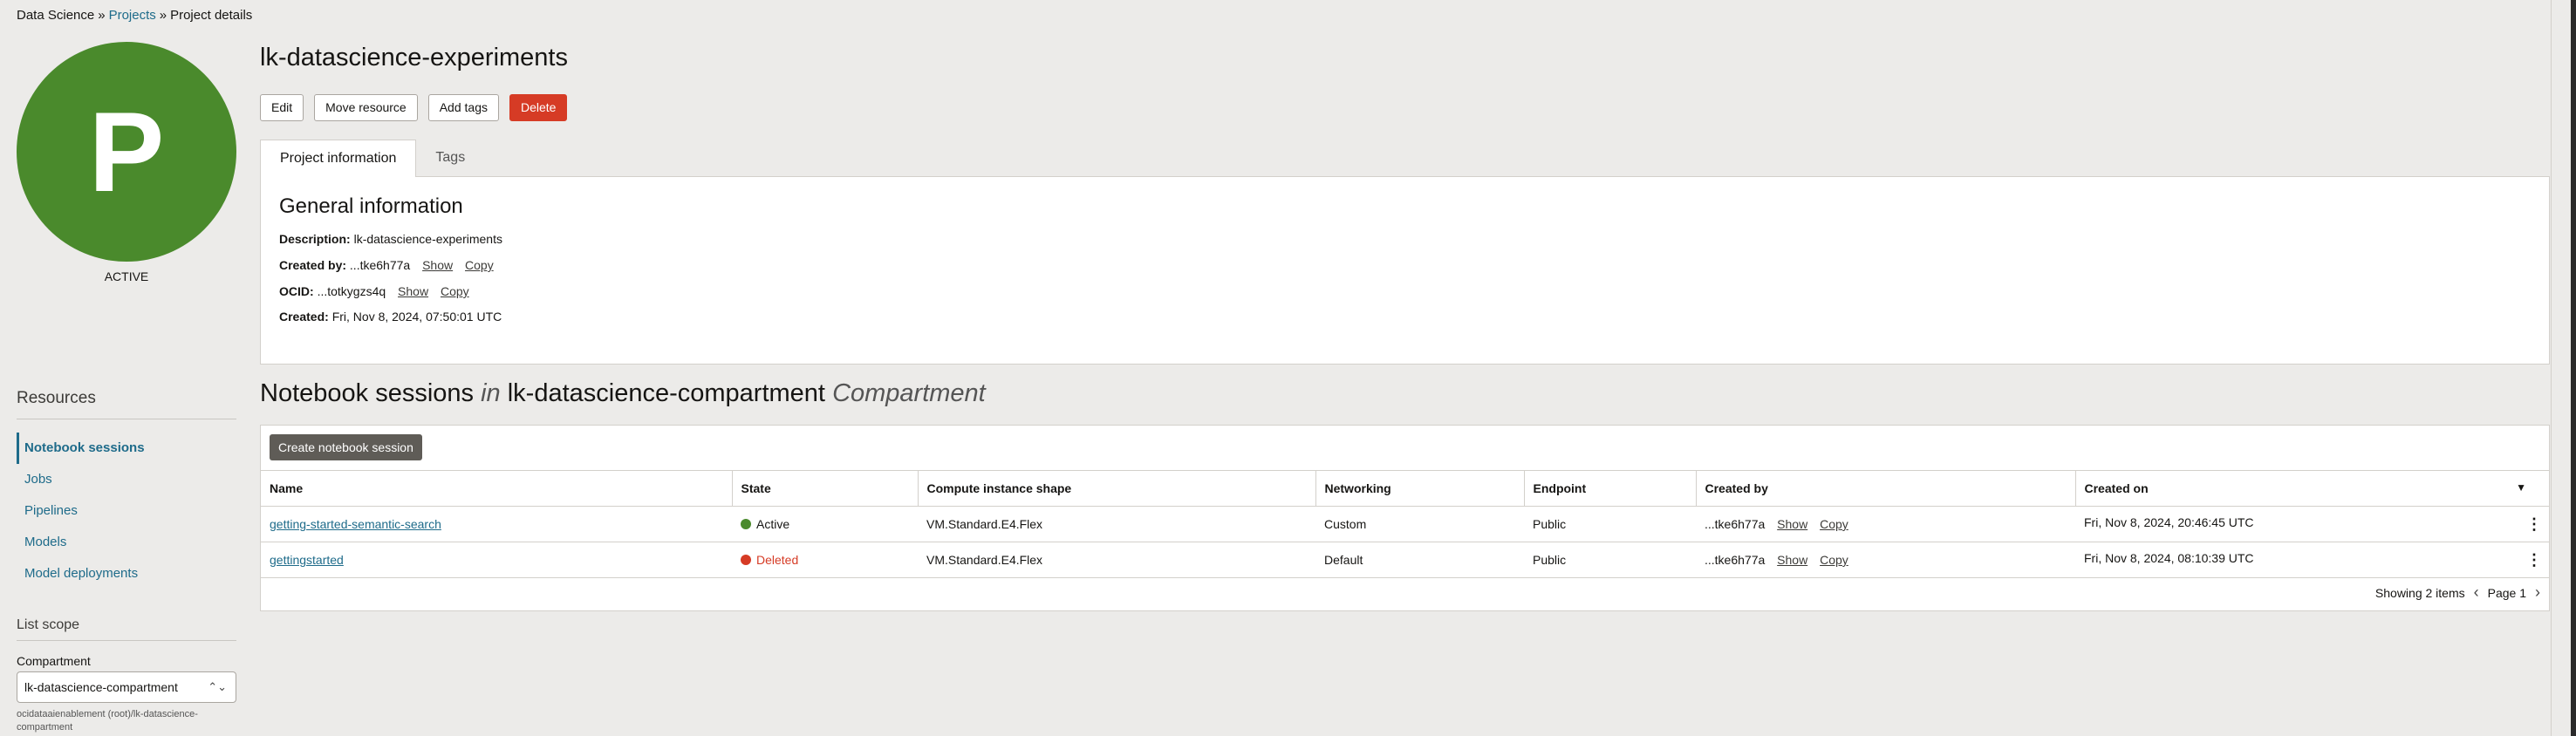  I want to click on tab-tags: Tags, so click(450, 158).